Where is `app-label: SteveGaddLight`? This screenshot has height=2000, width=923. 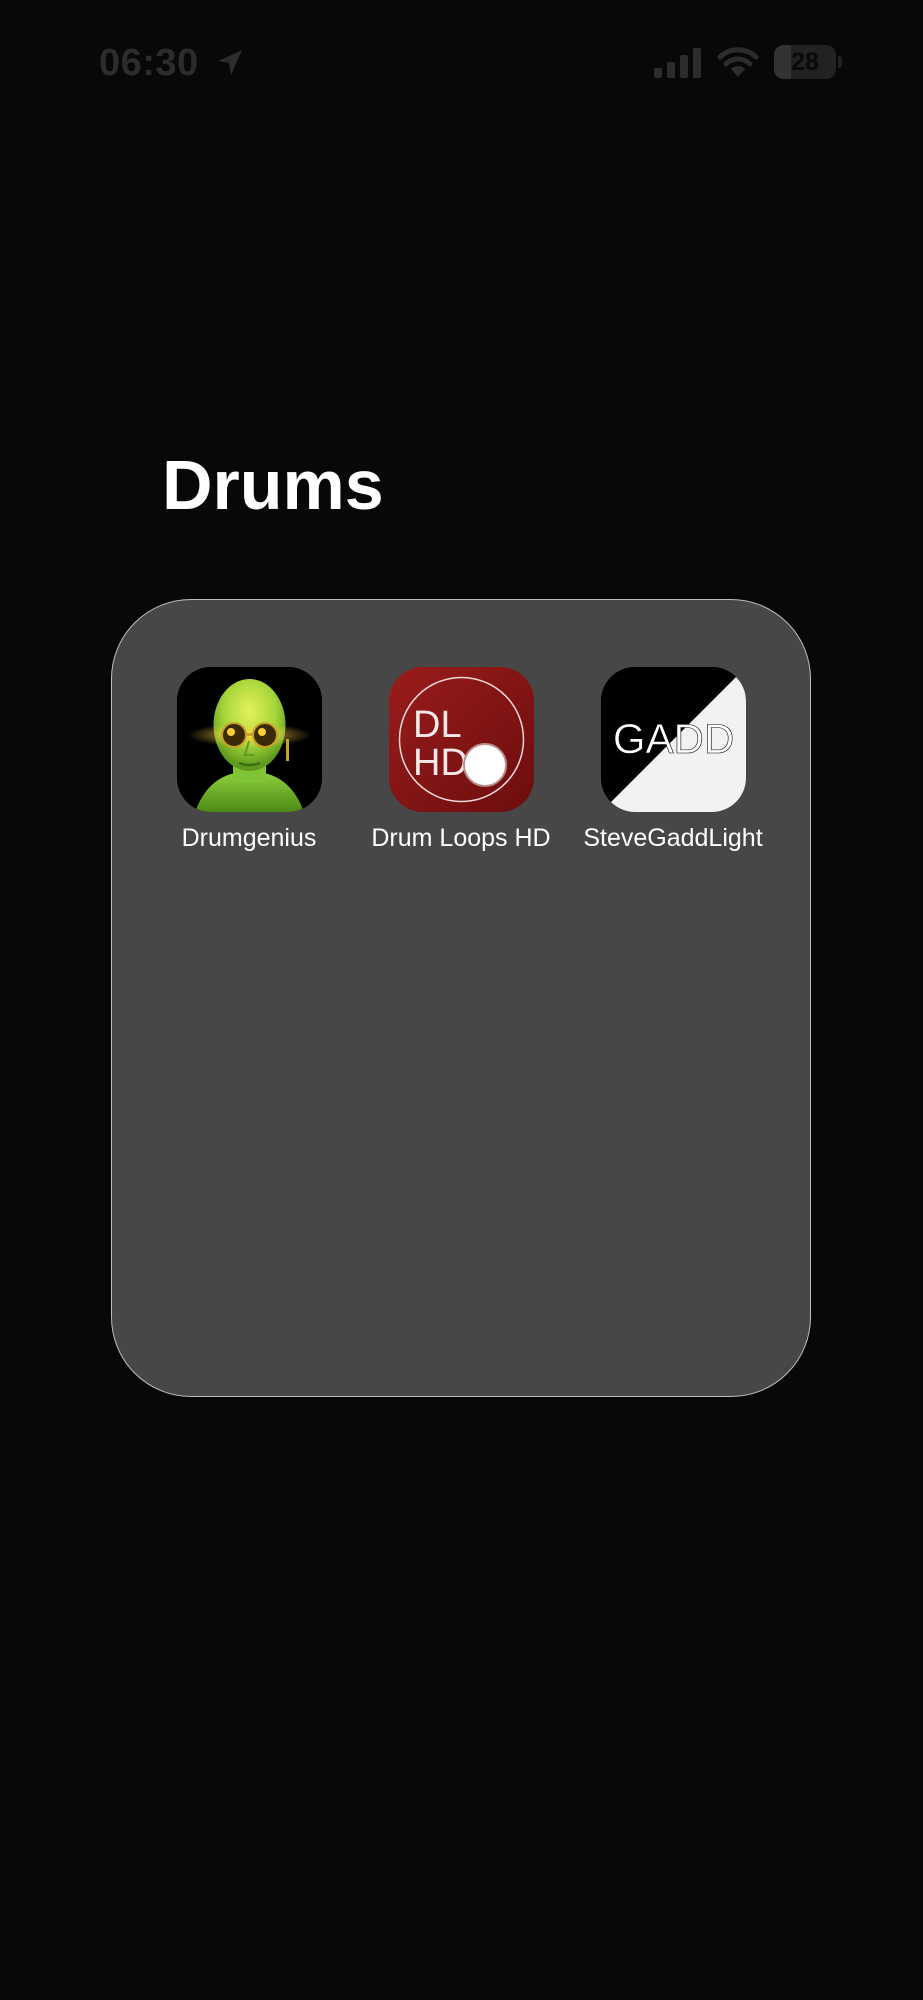 app-label: SteveGaddLight is located at coordinates (673, 838).